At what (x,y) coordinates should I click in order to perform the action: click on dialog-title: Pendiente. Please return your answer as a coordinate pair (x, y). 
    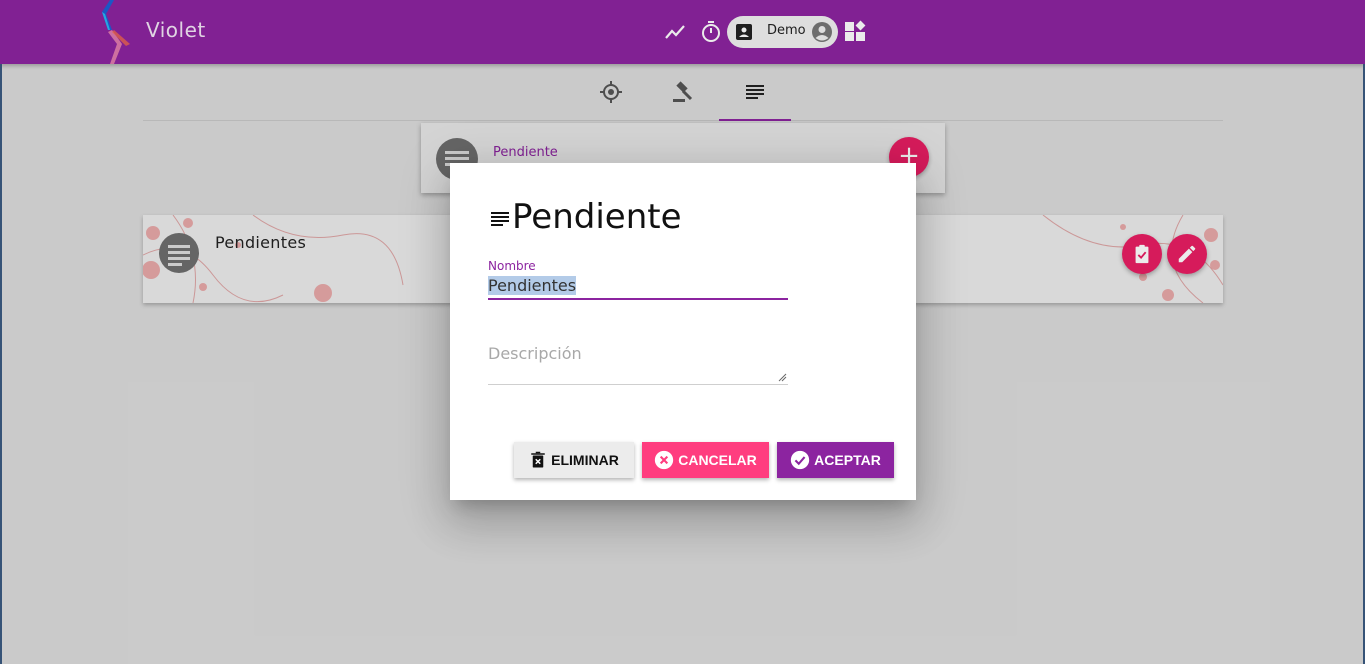
    Looking at the image, I should click on (597, 217).